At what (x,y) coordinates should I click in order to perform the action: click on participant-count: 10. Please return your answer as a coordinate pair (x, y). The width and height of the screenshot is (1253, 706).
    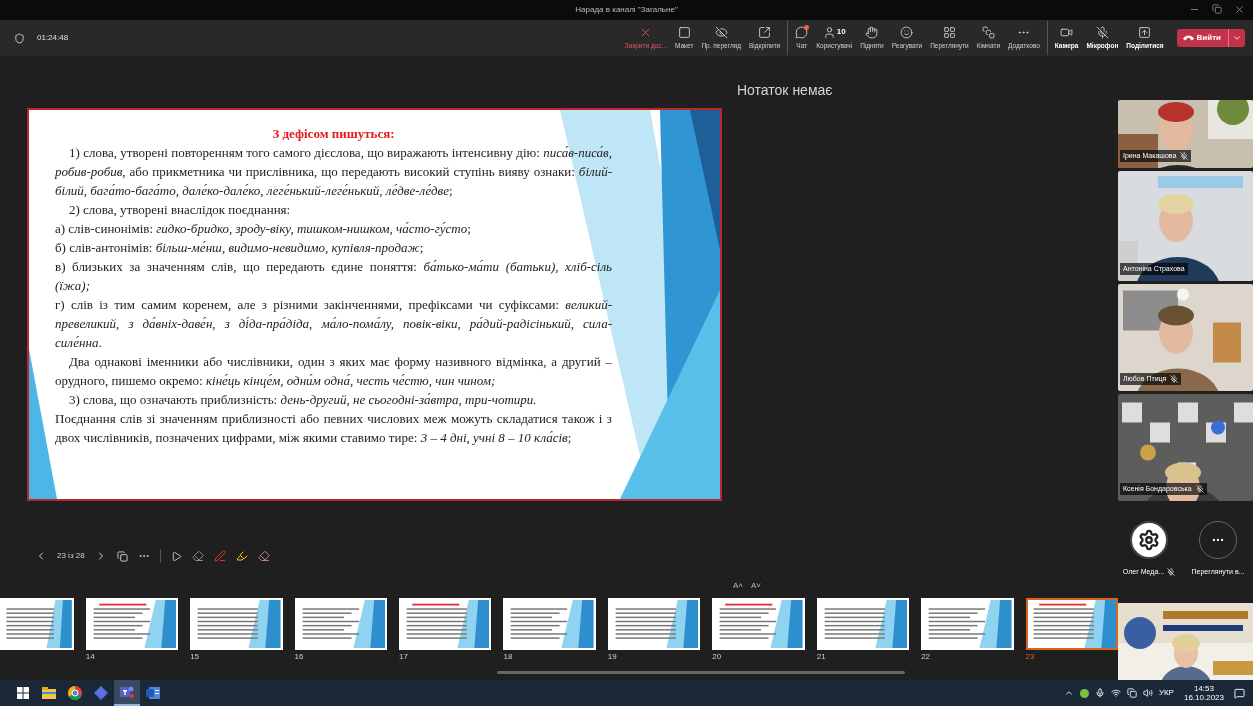
    Looking at the image, I should click on (841, 32).